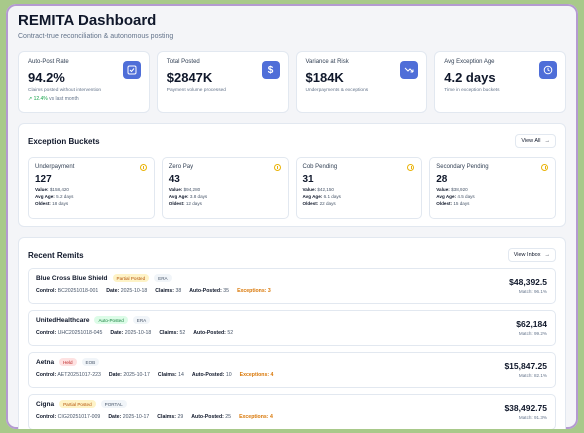 Image resolution: width=584 pixels, height=433 pixels. What do you see at coordinates (45, 404) in the screenshot?
I see `payer-name: Cigna` at bounding box center [45, 404].